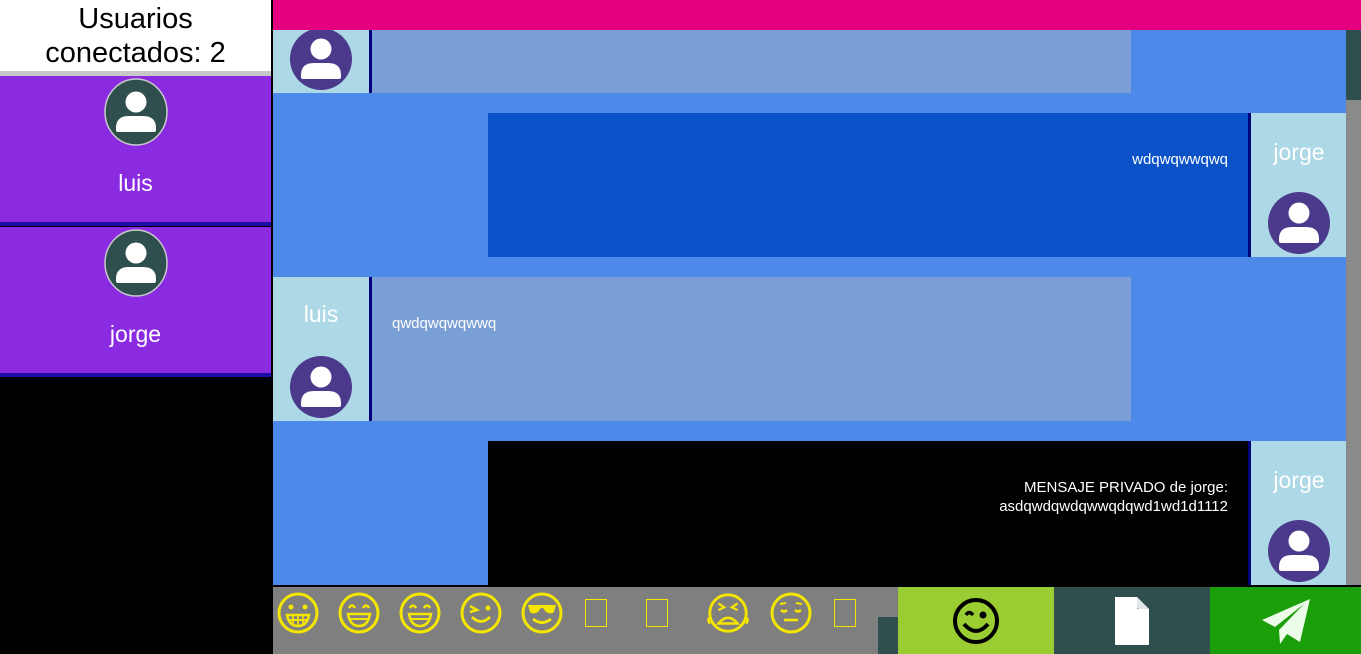 This screenshot has width=1361, height=654. I want to click on grinning-face-icon, so click(298, 613).